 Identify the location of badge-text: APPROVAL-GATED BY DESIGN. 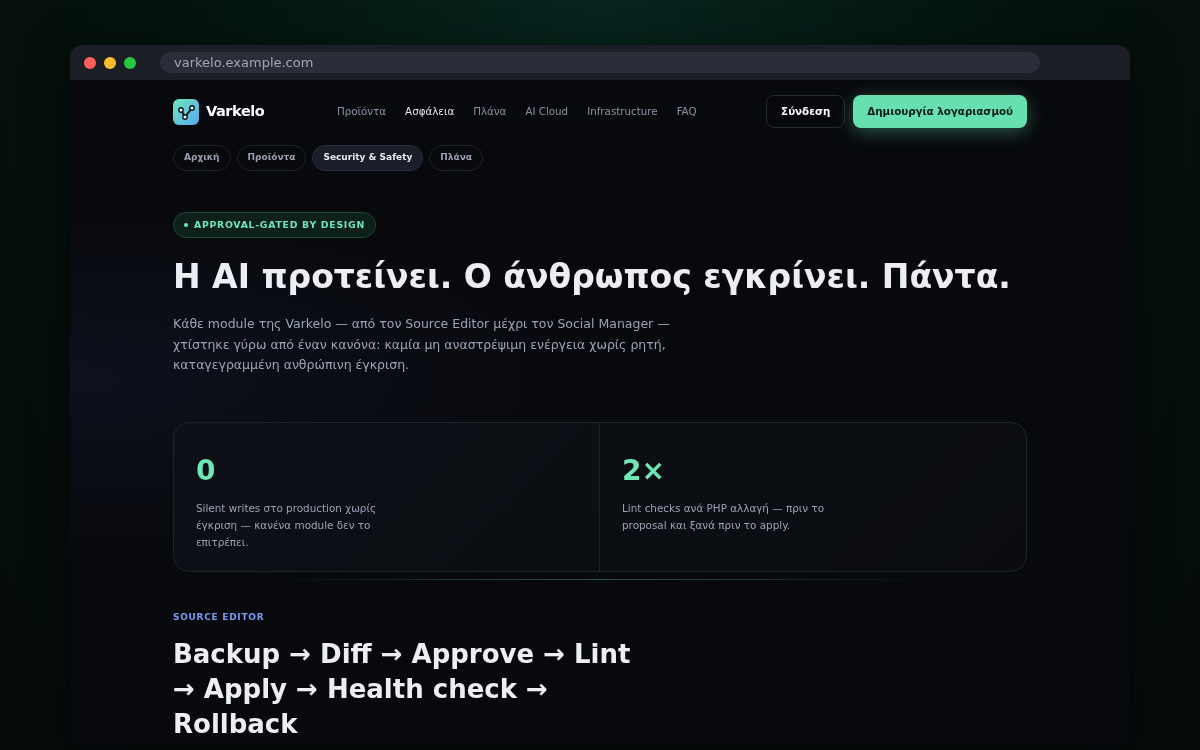
(279, 225).